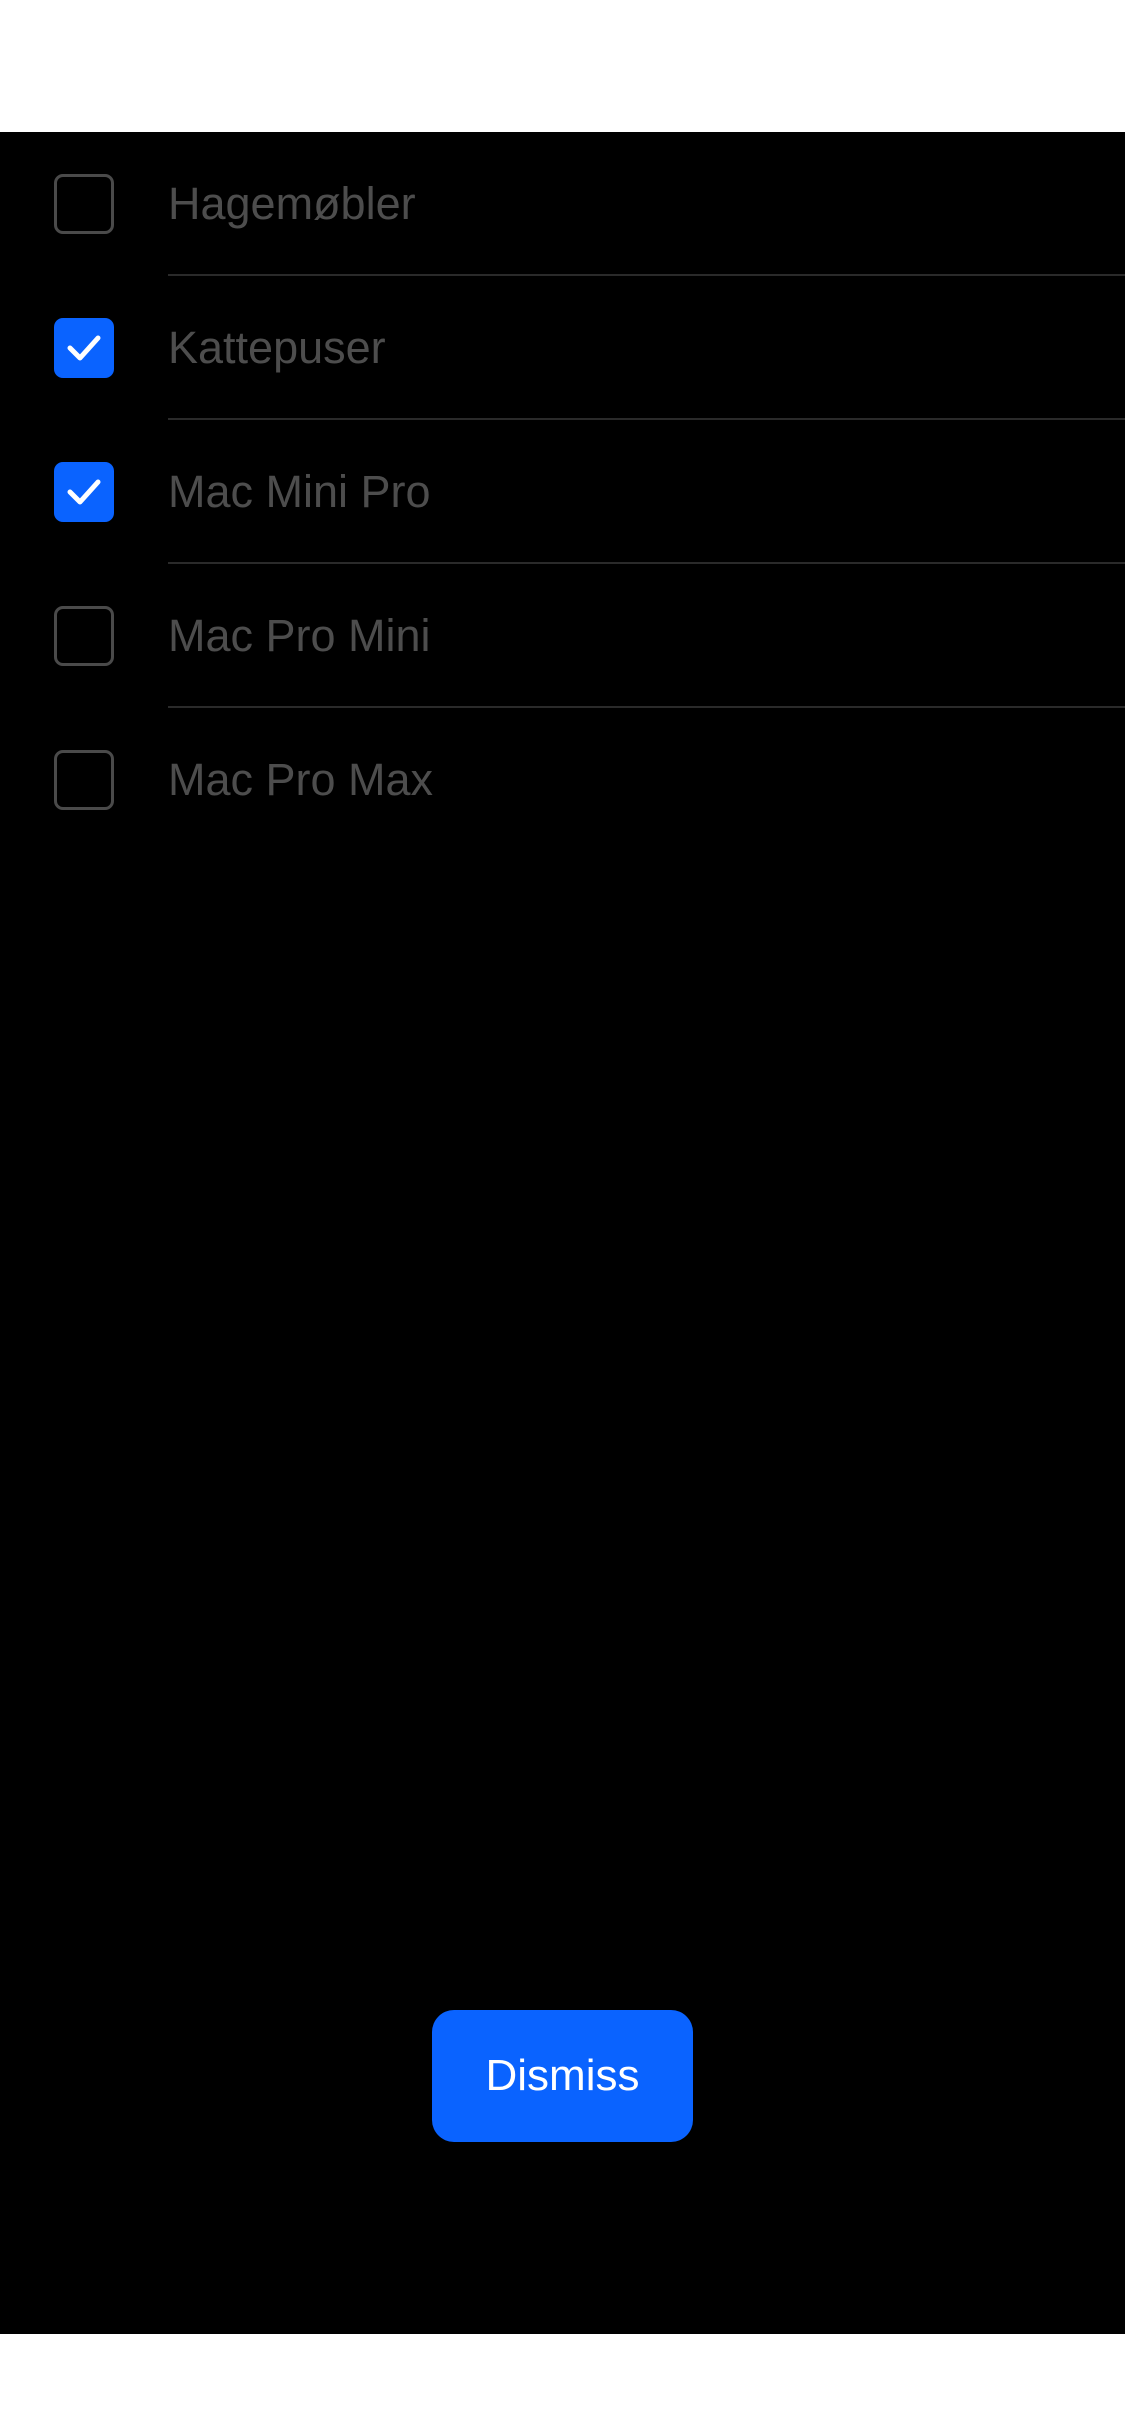 The height and width of the screenshot is (2436, 1125). Describe the element at coordinates (562, 636) in the screenshot. I see `list-item: Mac Pro Mini` at that location.